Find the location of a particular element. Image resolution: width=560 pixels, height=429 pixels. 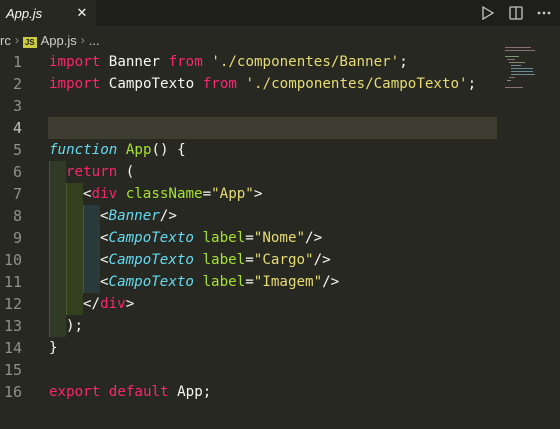

code-line: 14} is located at coordinates (280, 348).